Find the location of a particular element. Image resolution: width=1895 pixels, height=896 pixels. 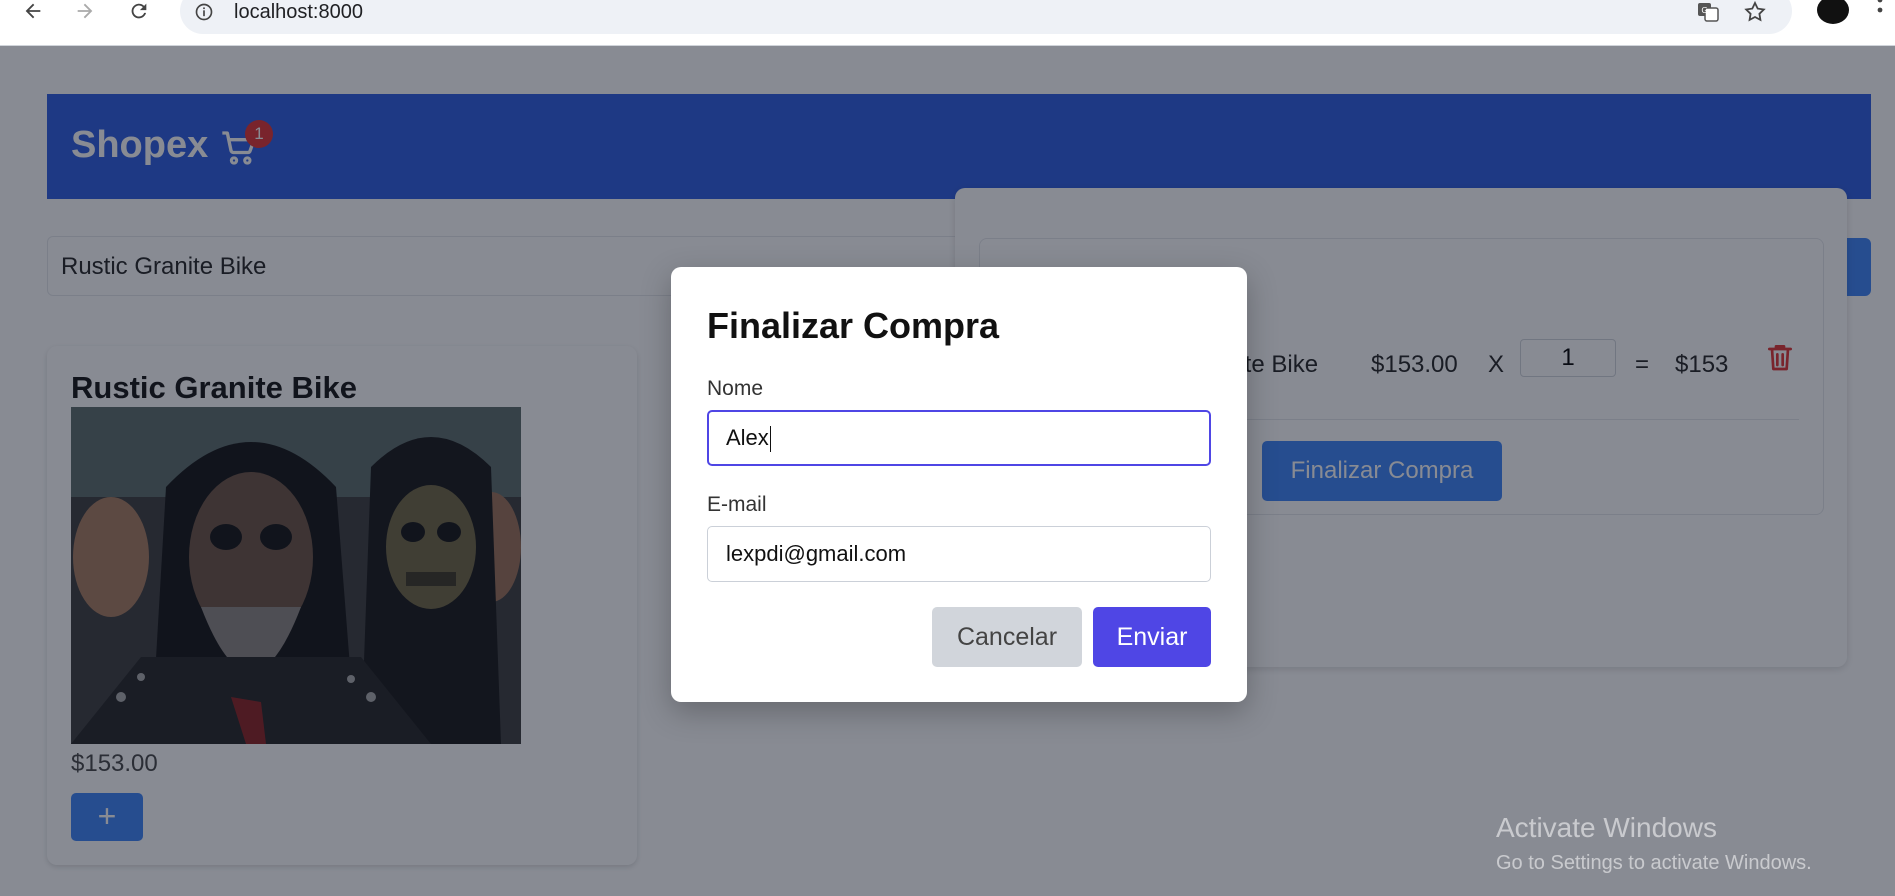

menu-icon is located at coordinates (1880, 13).